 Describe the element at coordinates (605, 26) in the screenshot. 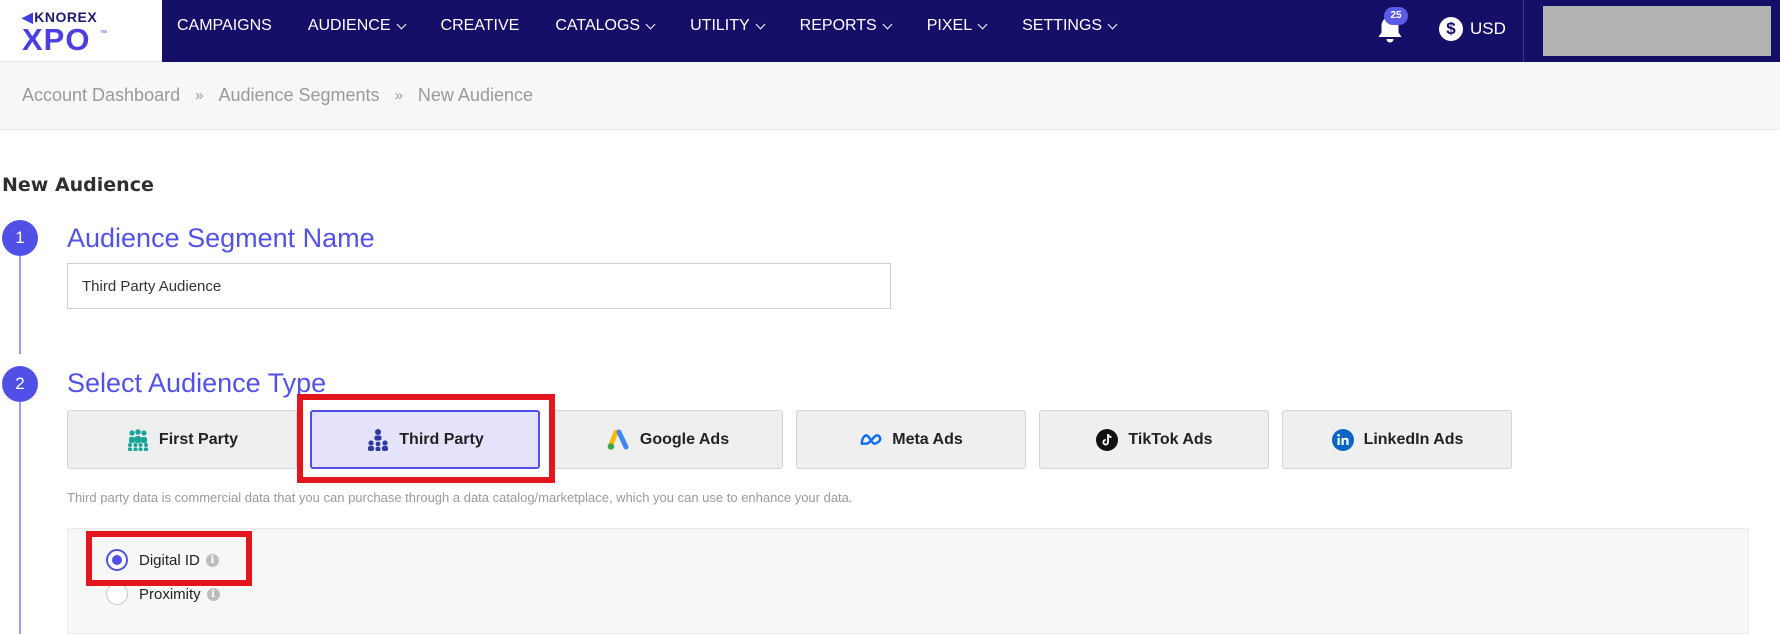

I see `nav-catalogs: CATALOGS` at that location.